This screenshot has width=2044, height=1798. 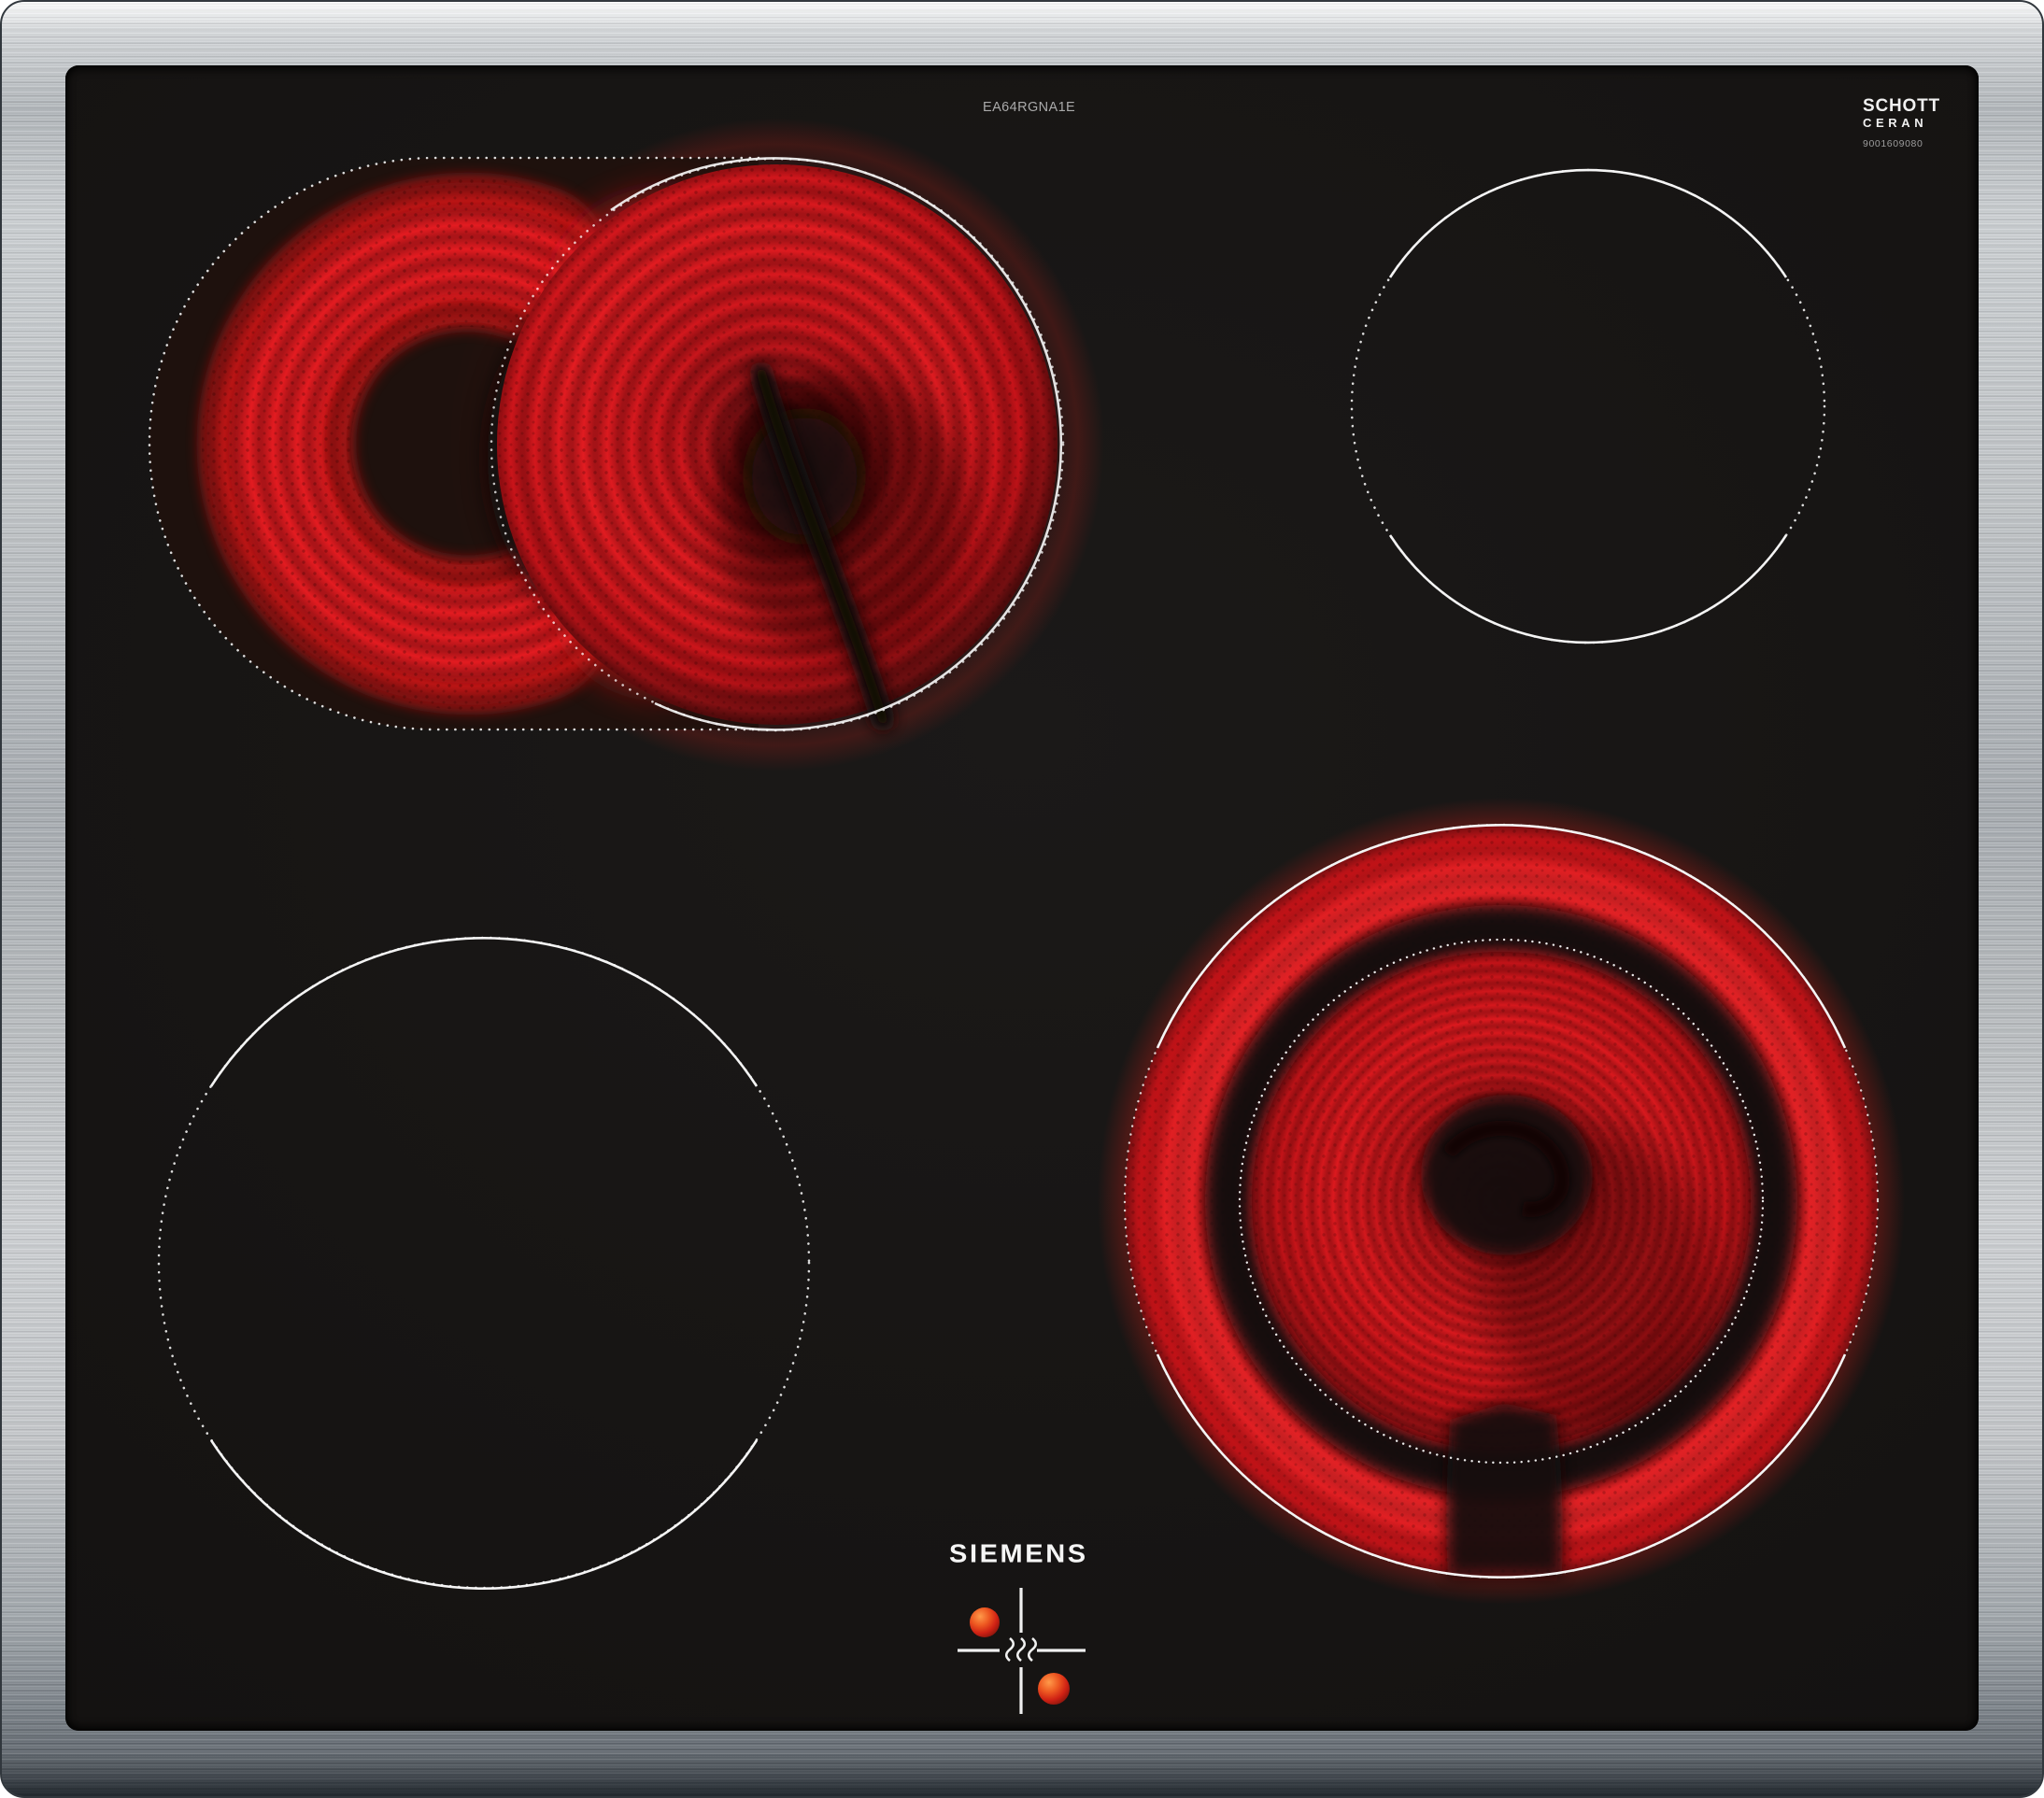 I want to click on hot-dot-left, so click(x=985, y=1622).